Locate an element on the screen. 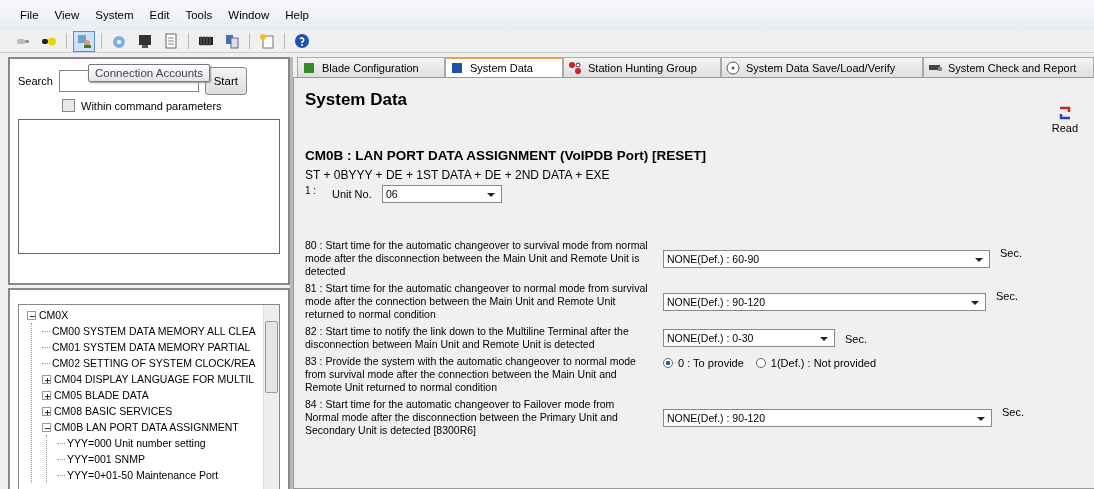 The width and height of the screenshot is (1094, 489). page-title: System Data is located at coordinates (356, 100).